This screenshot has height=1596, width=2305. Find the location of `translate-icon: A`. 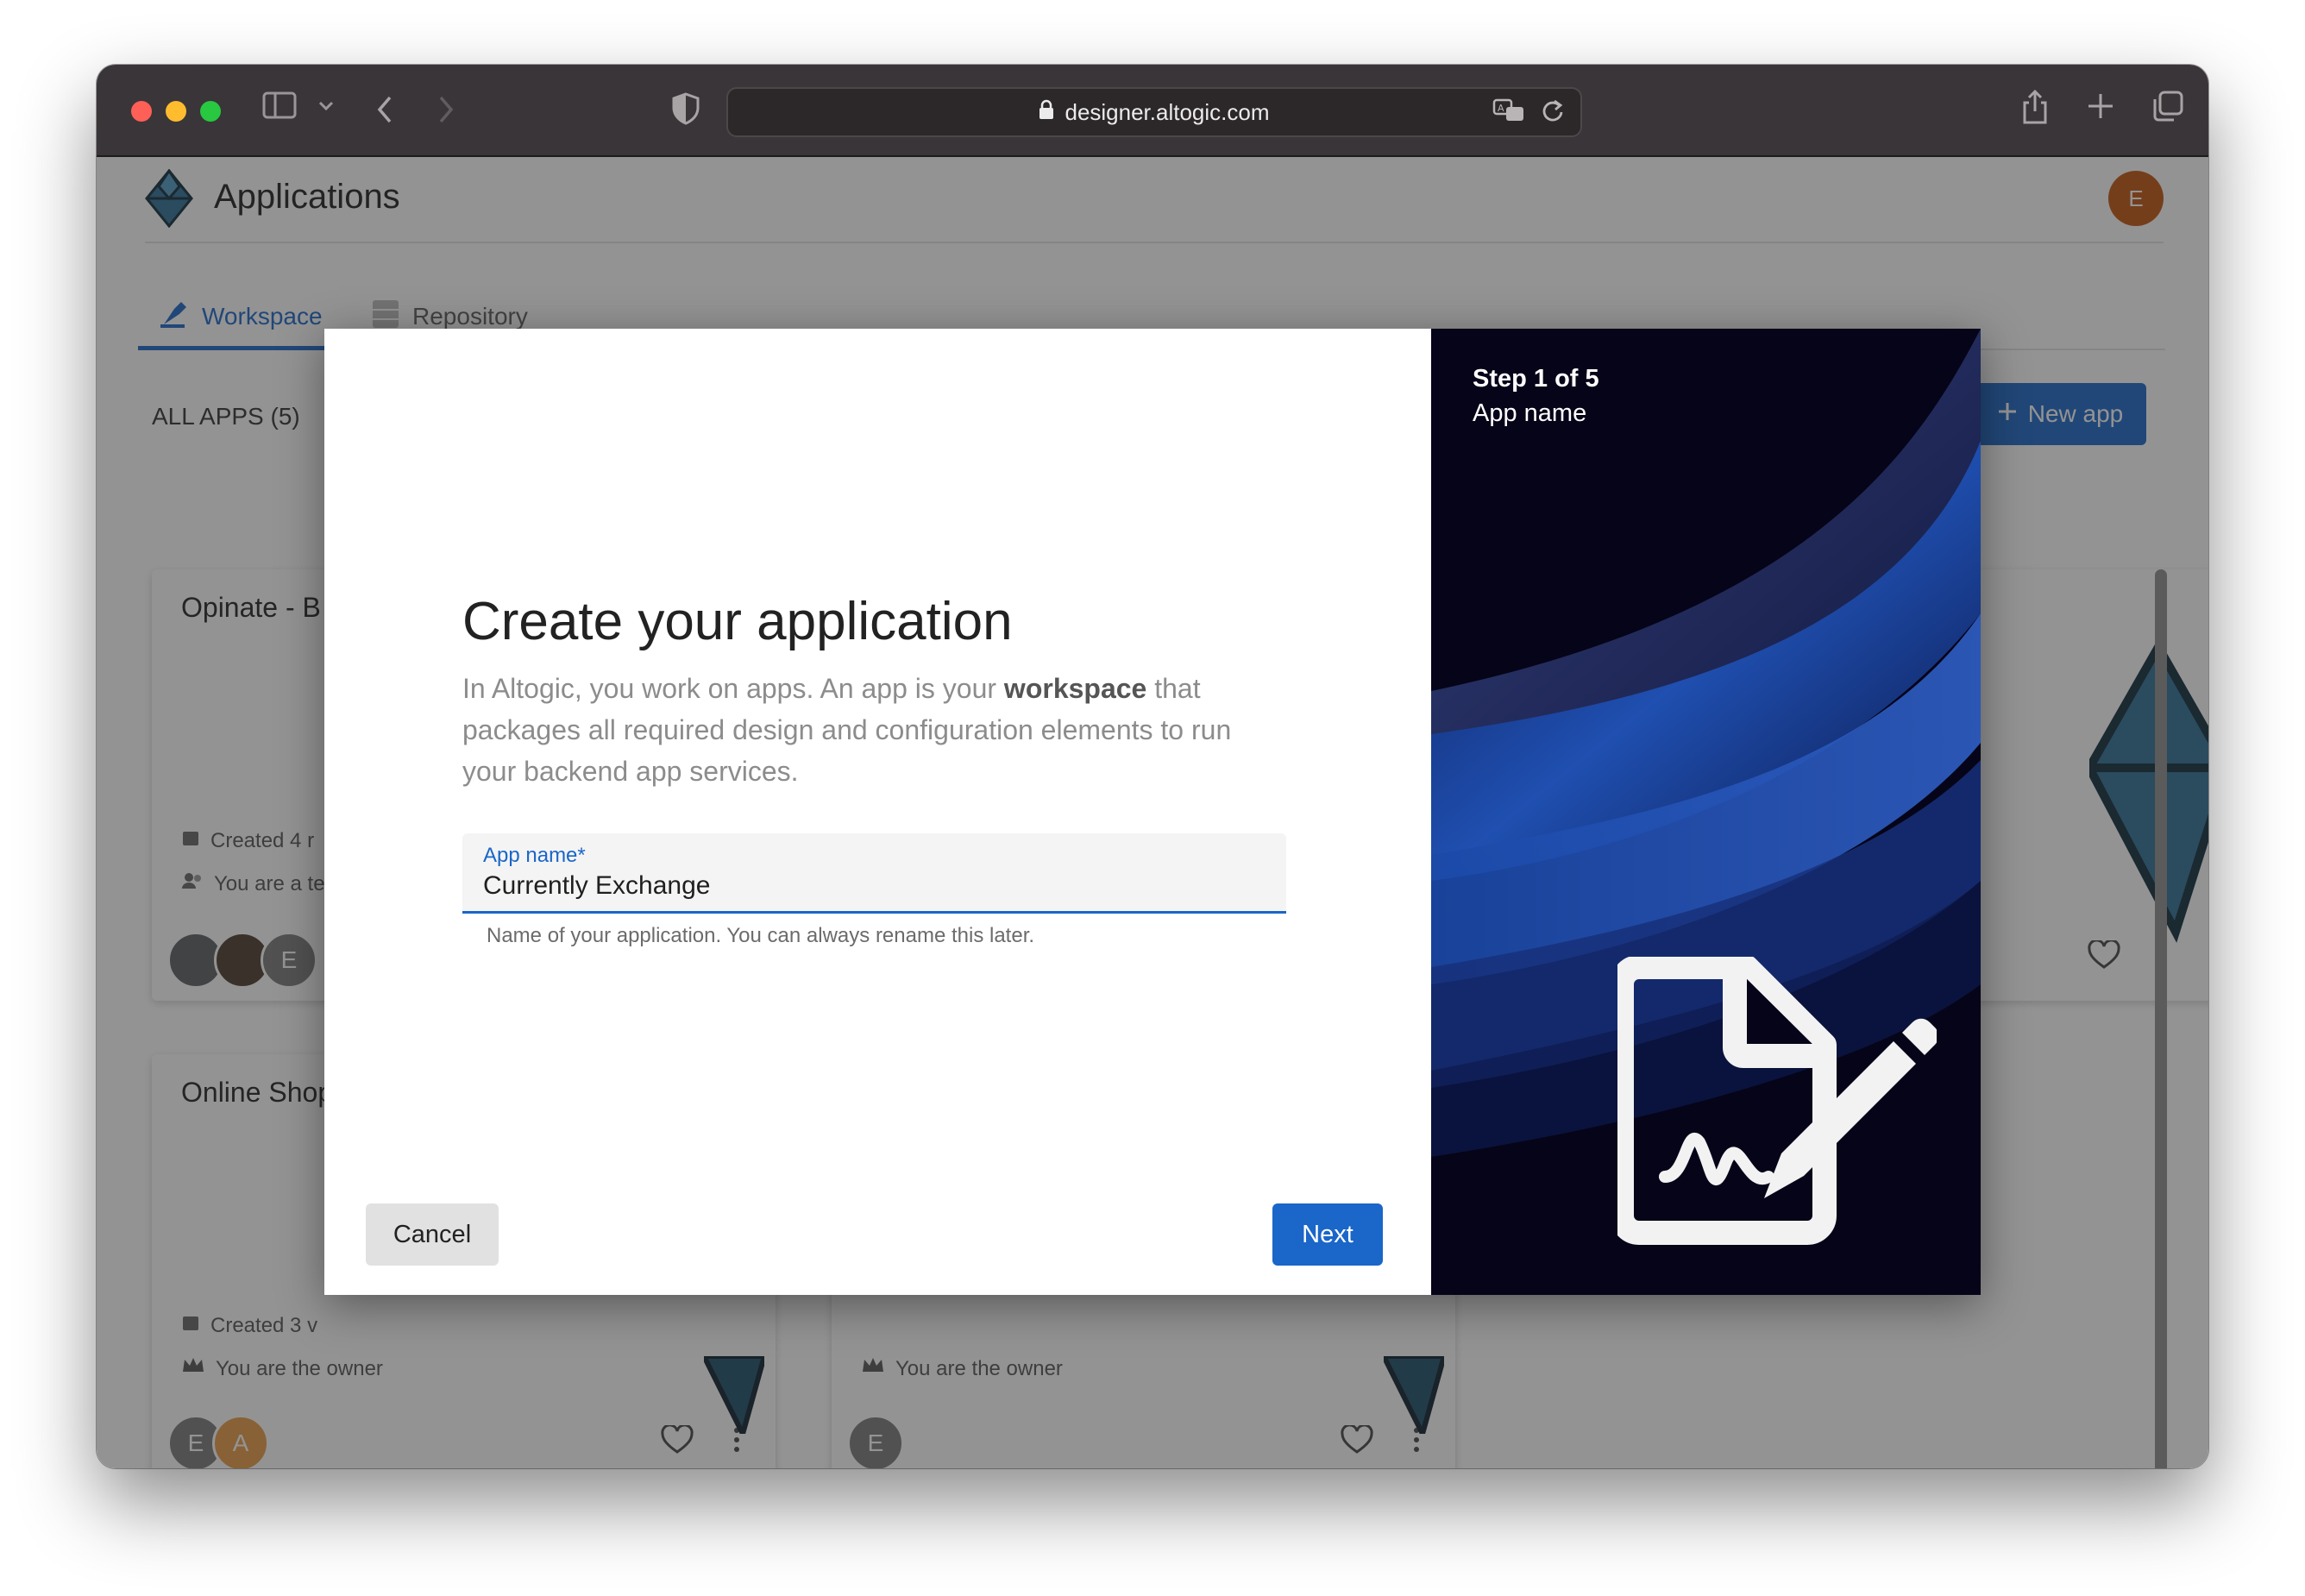

translate-icon: A is located at coordinates (1508, 113).